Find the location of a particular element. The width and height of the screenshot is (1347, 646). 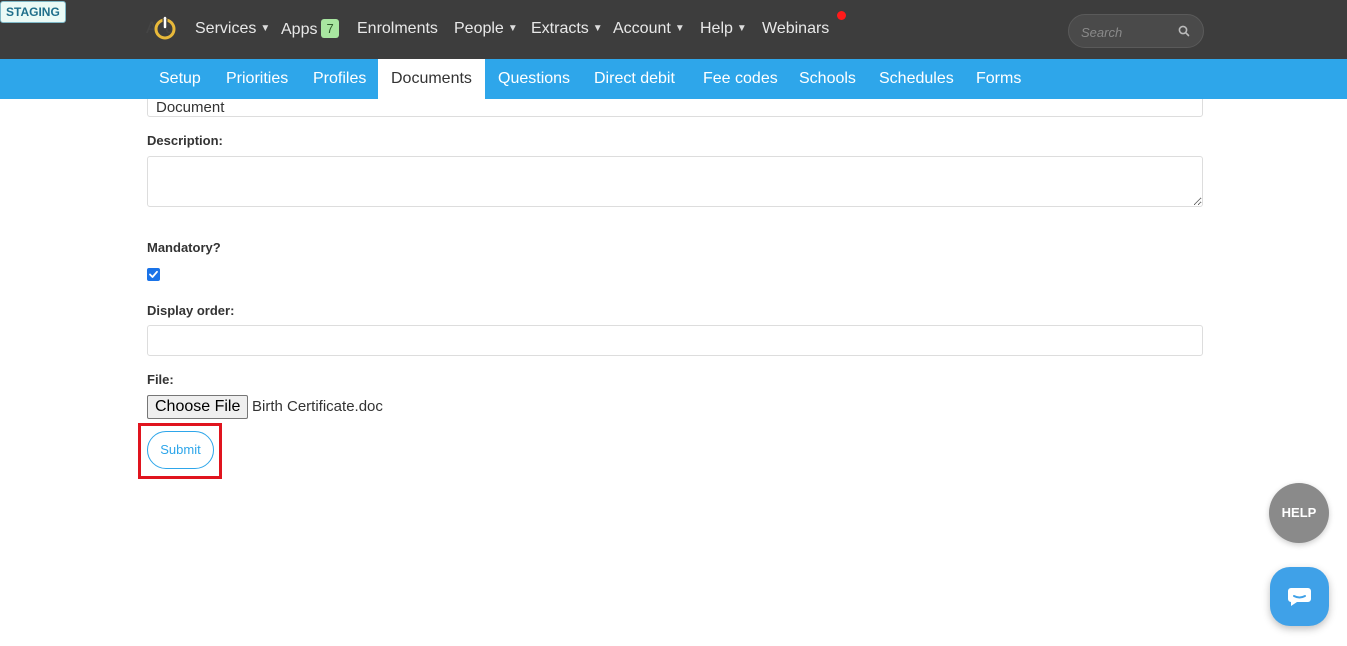

tab-schools: Schools is located at coordinates (827, 79).